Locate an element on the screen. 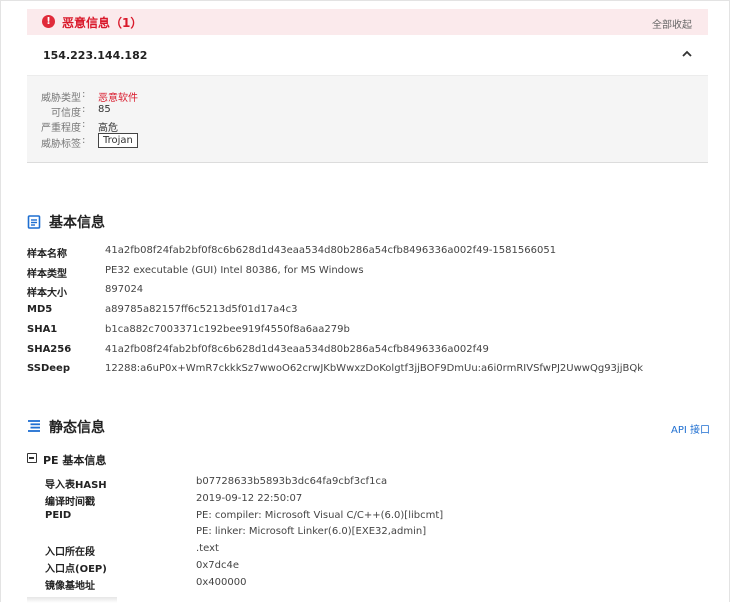 Image resolution: width=732 pixels, height=604 pixels. chevron-up-icon is located at coordinates (687, 54).